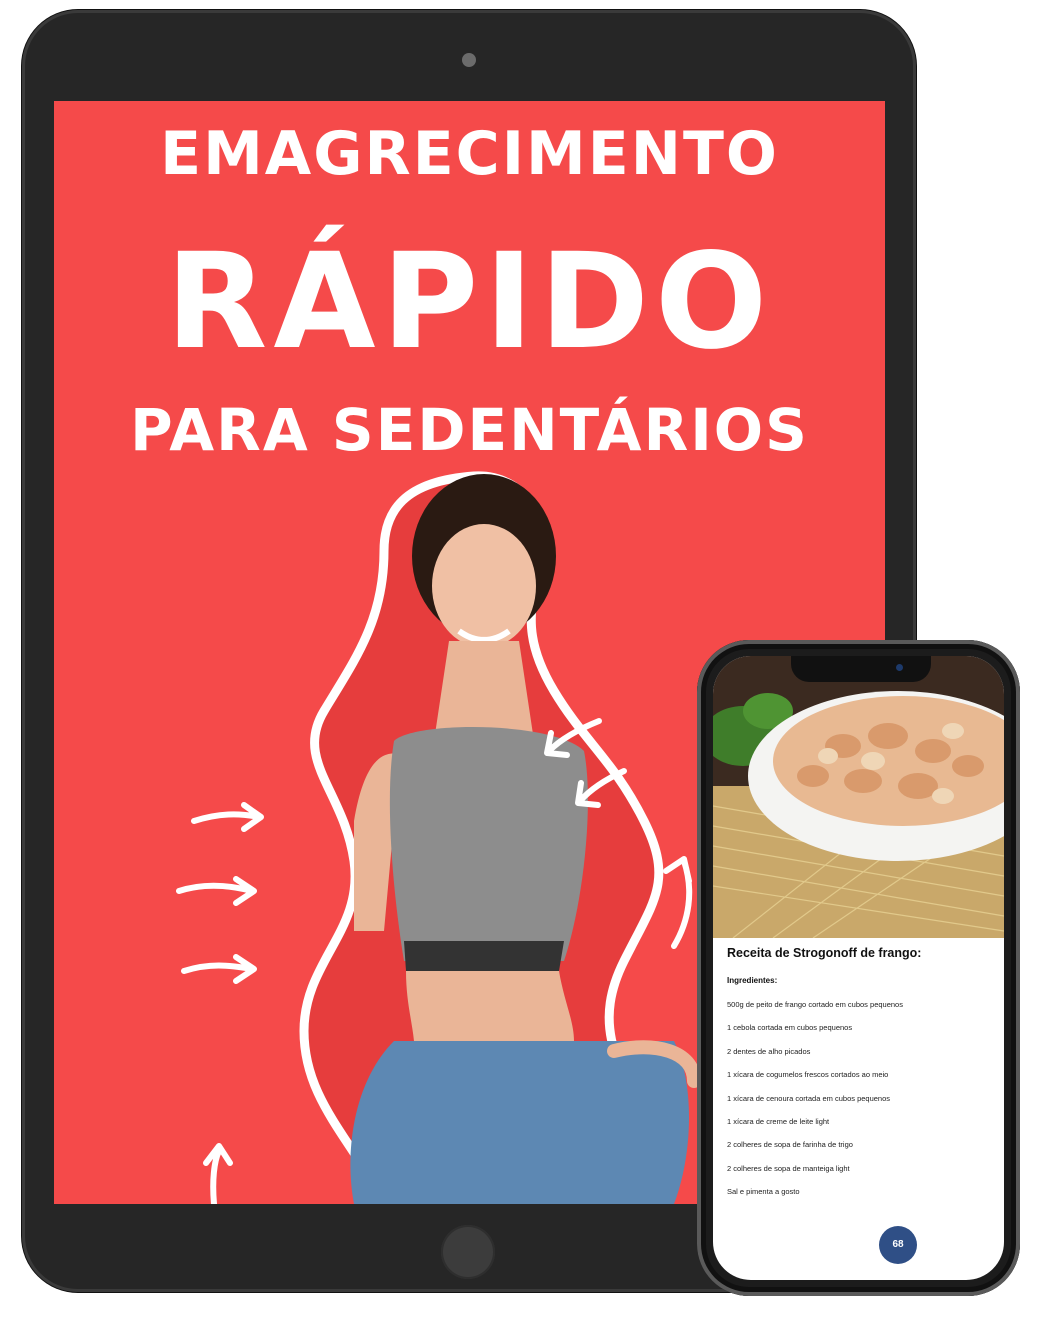  I want to click on list-item: 2 colheres de sopa de manteiga light, so click(788, 1168).